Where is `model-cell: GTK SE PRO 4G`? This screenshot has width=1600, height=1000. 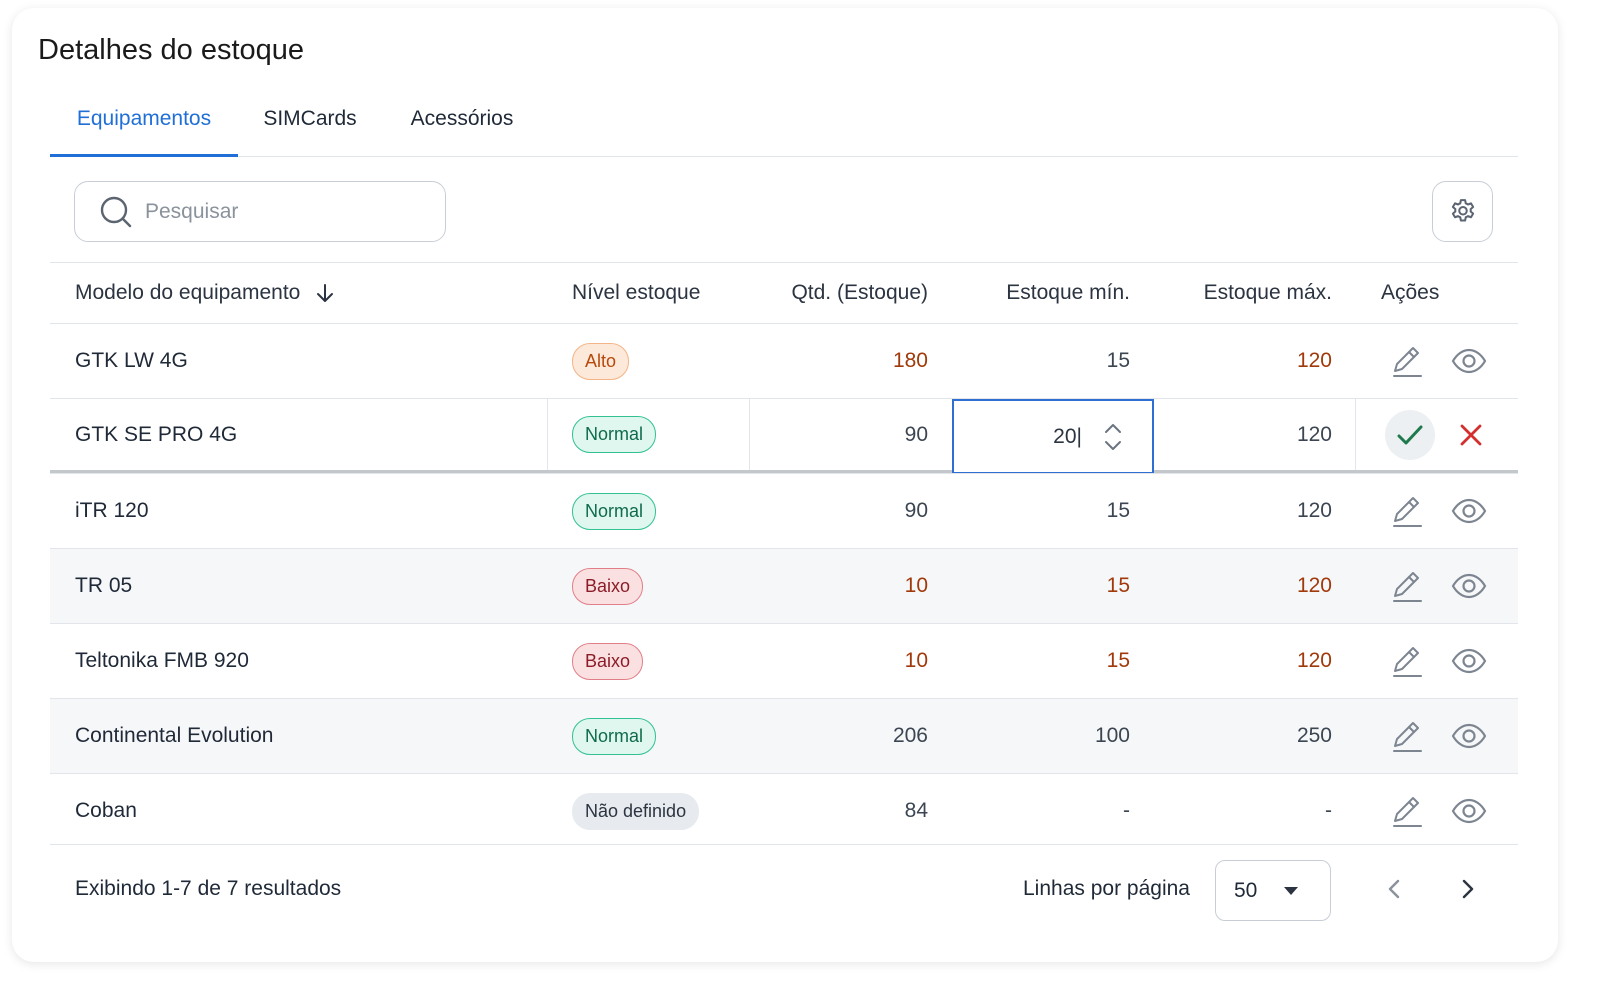 model-cell: GTK SE PRO 4G is located at coordinates (156, 434).